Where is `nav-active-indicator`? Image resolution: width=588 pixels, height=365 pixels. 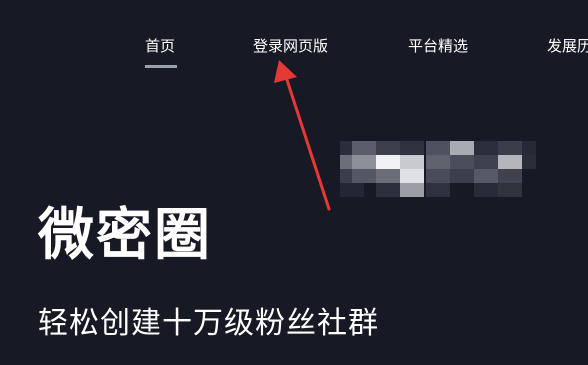
nav-active-indicator is located at coordinates (161, 66).